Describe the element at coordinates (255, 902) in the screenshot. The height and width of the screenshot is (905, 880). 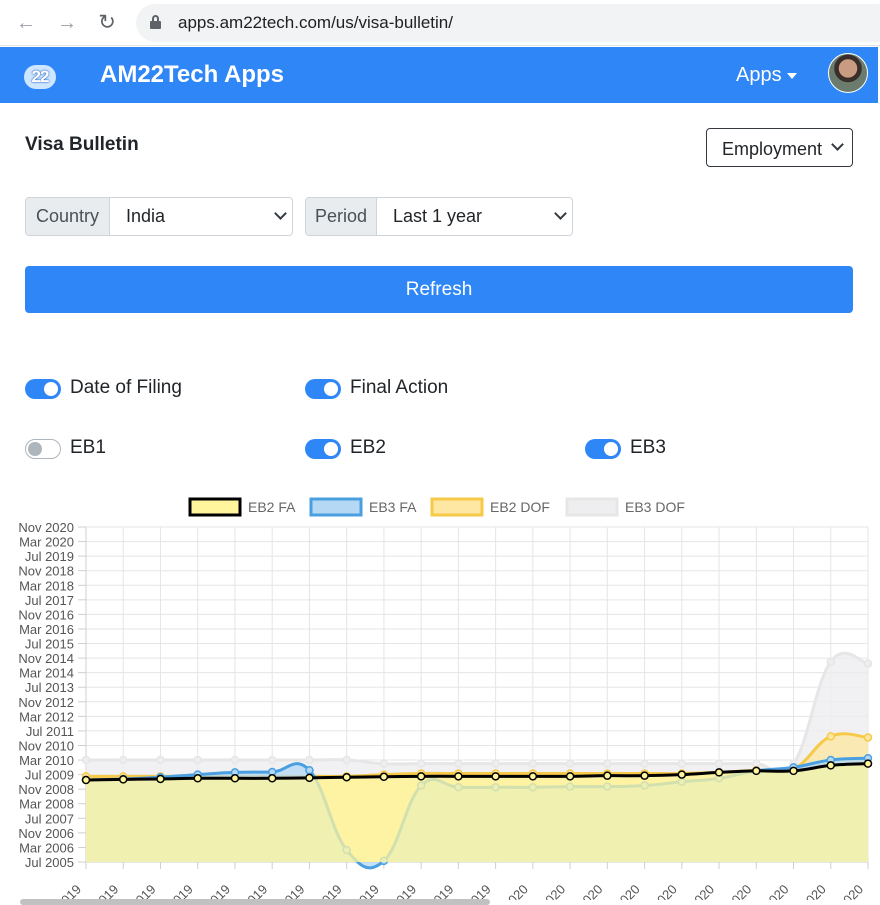
I see `horizontal-scrollbar` at that location.